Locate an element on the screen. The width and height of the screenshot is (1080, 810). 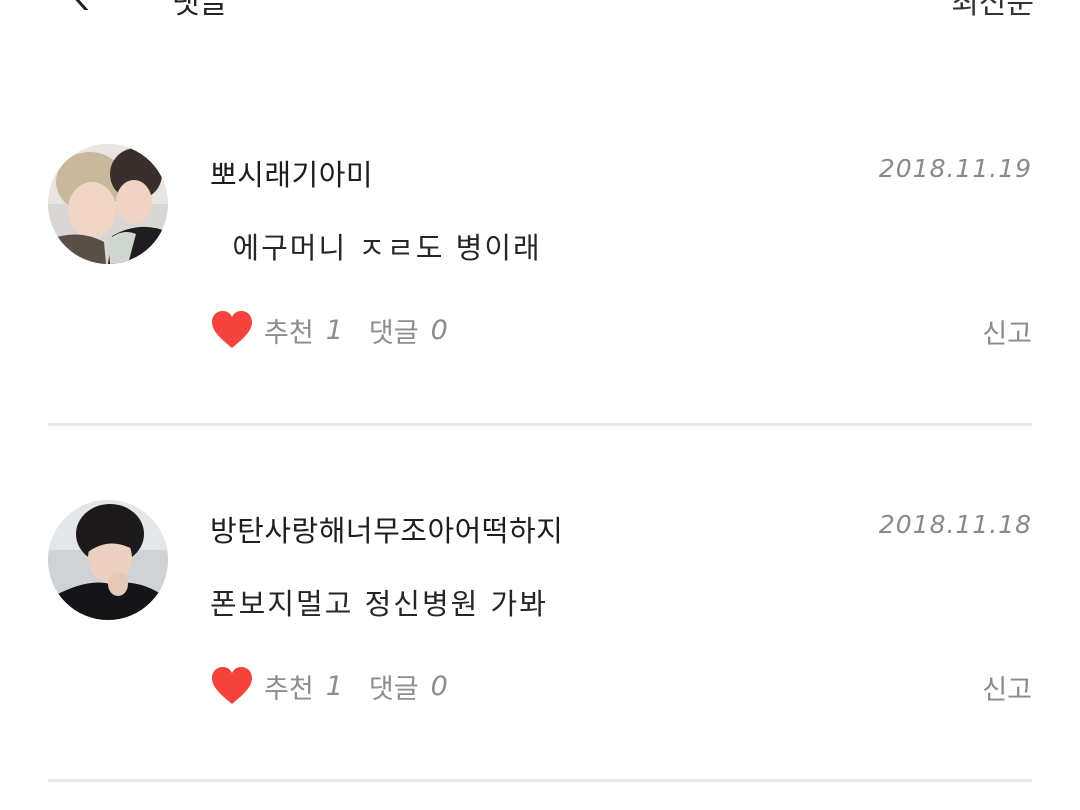
back-arrow-icon is located at coordinates (80, 5).